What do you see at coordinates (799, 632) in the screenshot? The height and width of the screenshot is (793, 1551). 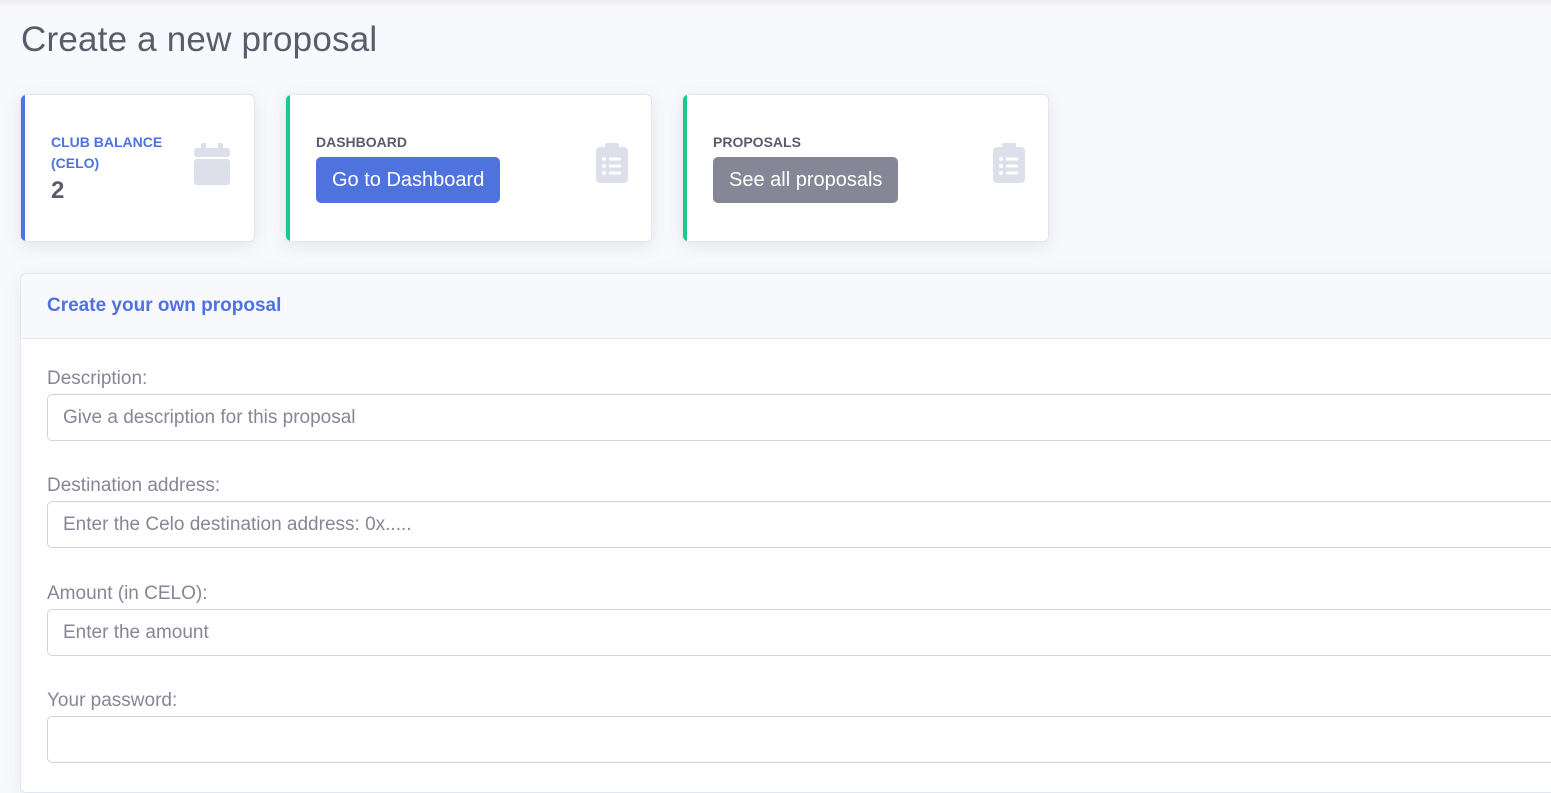 I see `amount-input` at bounding box center [799, 632].